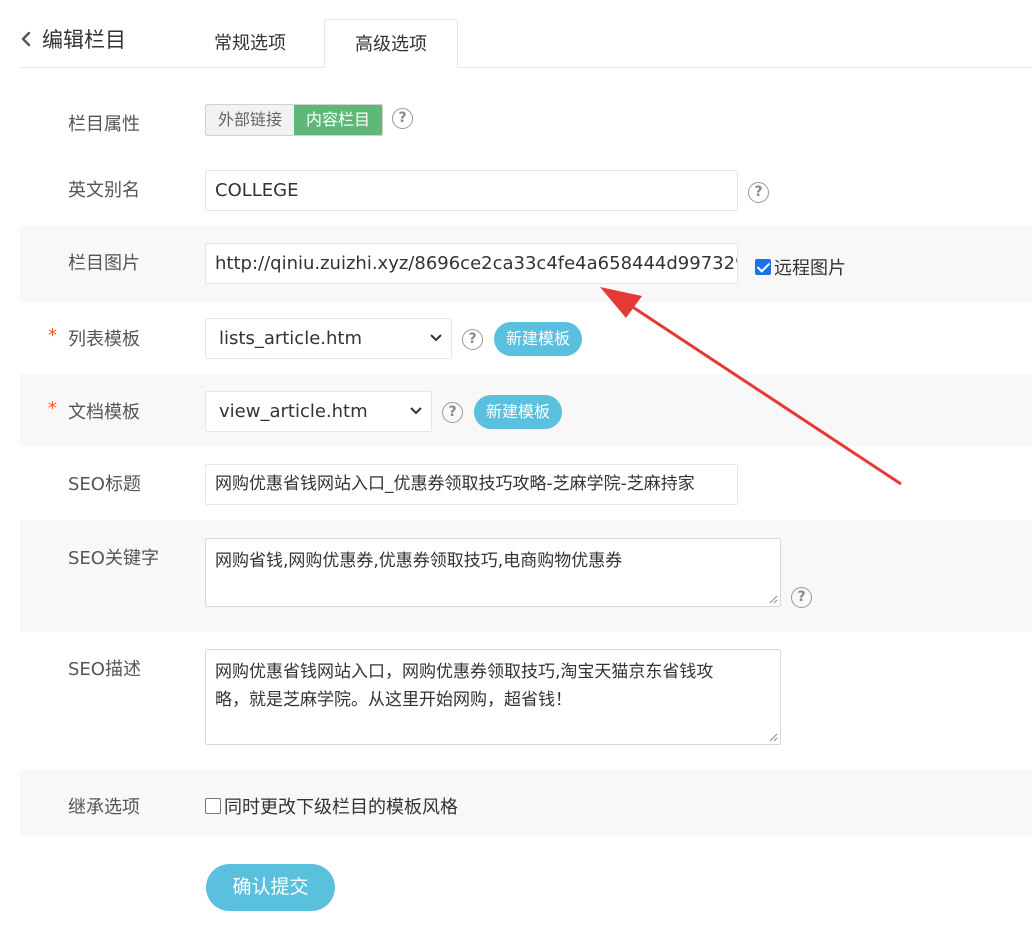 This screenshot has height=934, width=1032. Describe the element at coordinates (393, 700) in the screenshot. I see `seo-description-line-2: 略，就是芝麻学院。从这里开始网购，超省钱！` at that location.